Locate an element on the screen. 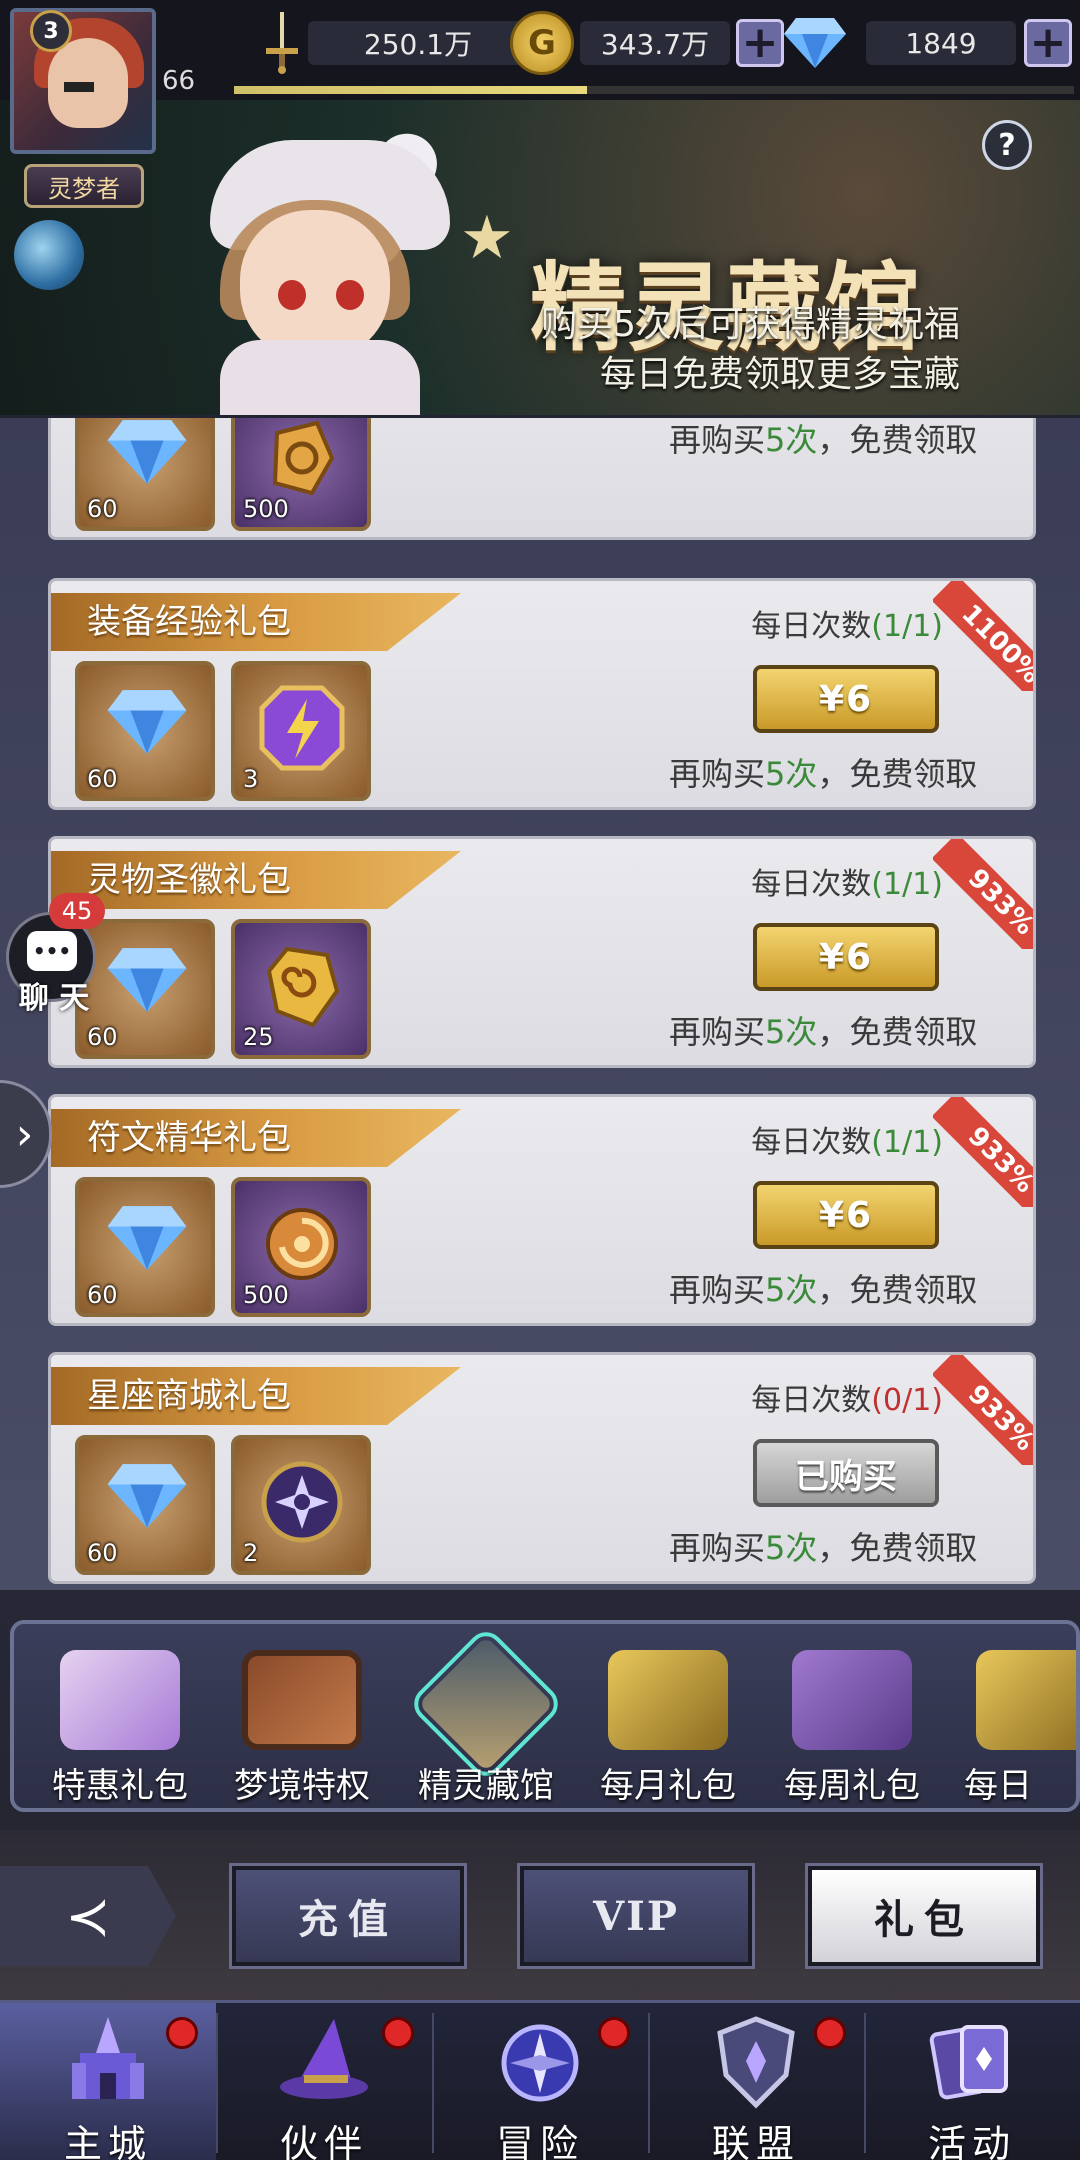 This screenshot has width=1080, height=2160. tab-recharge: 充值 is located at coordinates (348, 1916).